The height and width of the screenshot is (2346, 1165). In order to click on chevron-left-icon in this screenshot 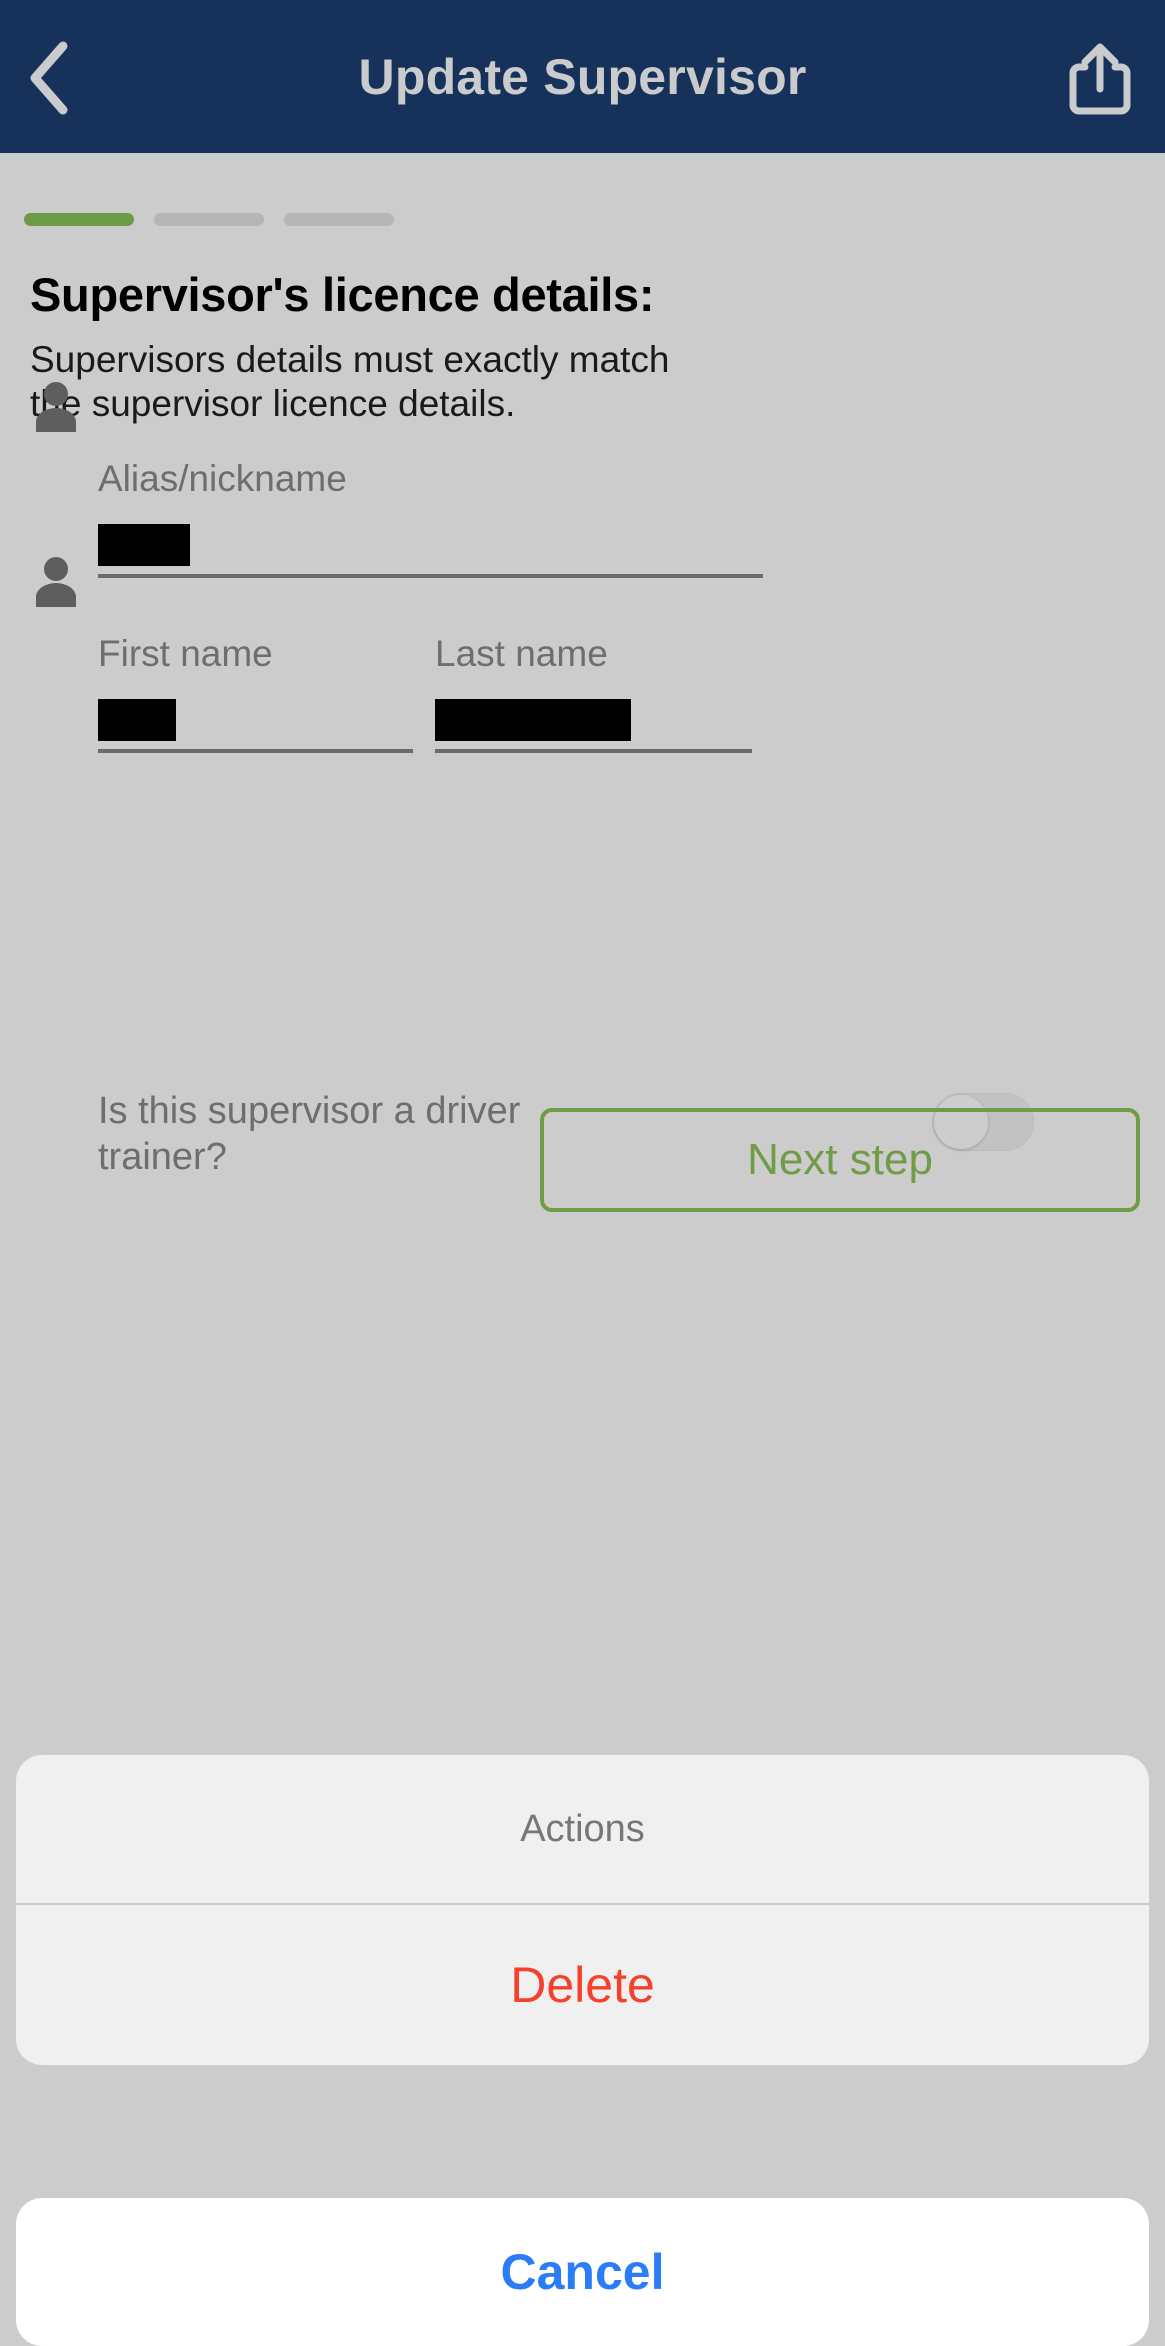, I will do `click(49, 78)`.